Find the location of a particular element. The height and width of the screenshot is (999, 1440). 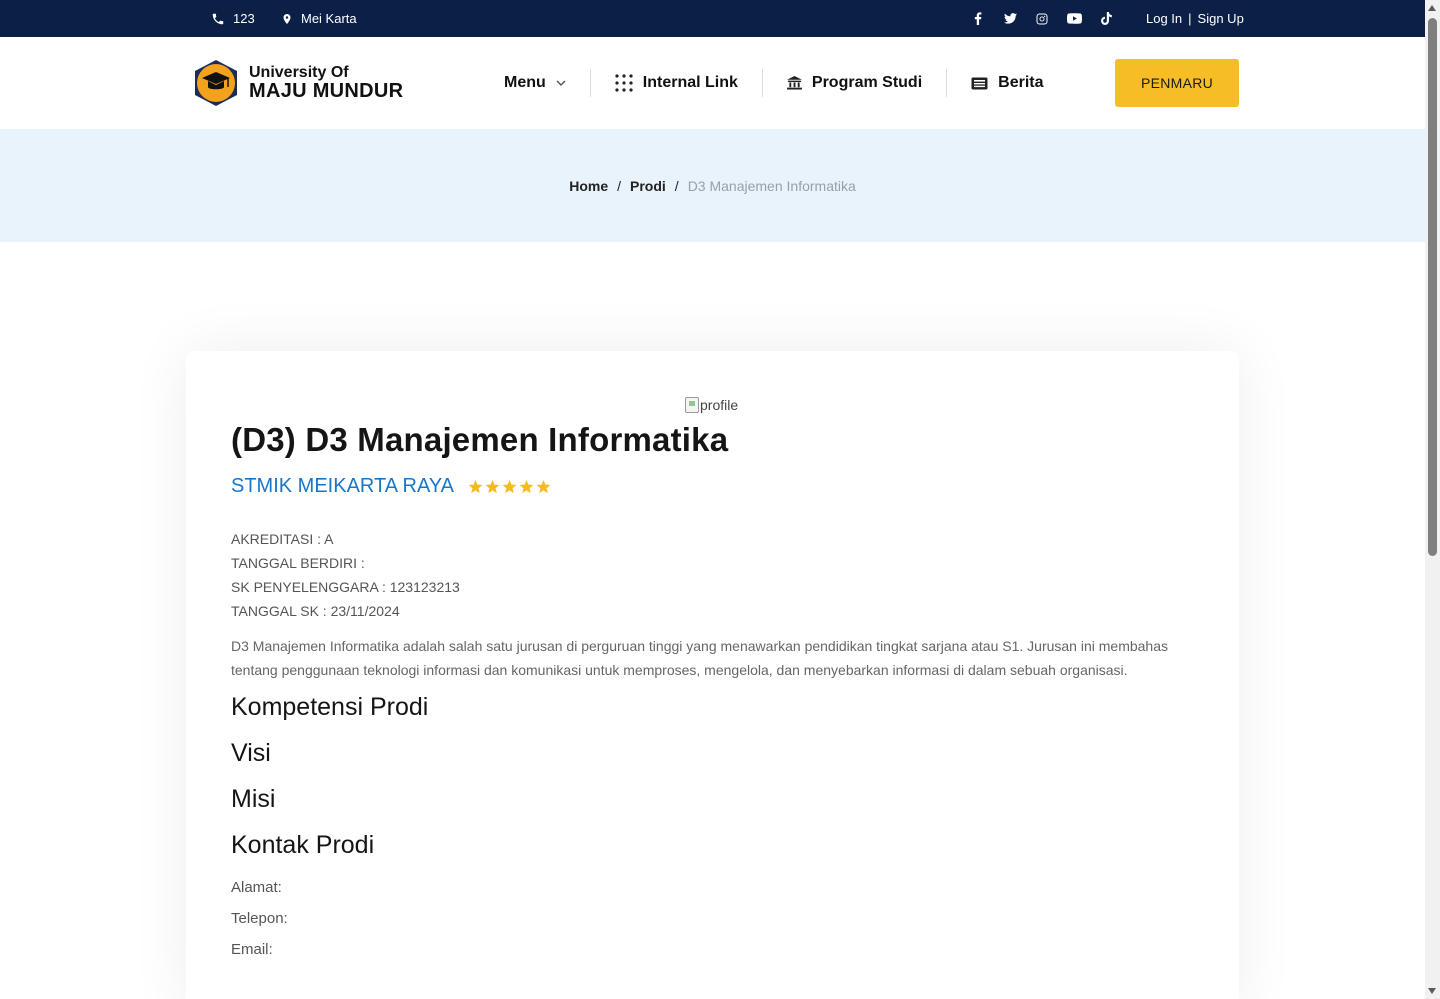

visi-heading: Visi is located at coordinates (251, 753).